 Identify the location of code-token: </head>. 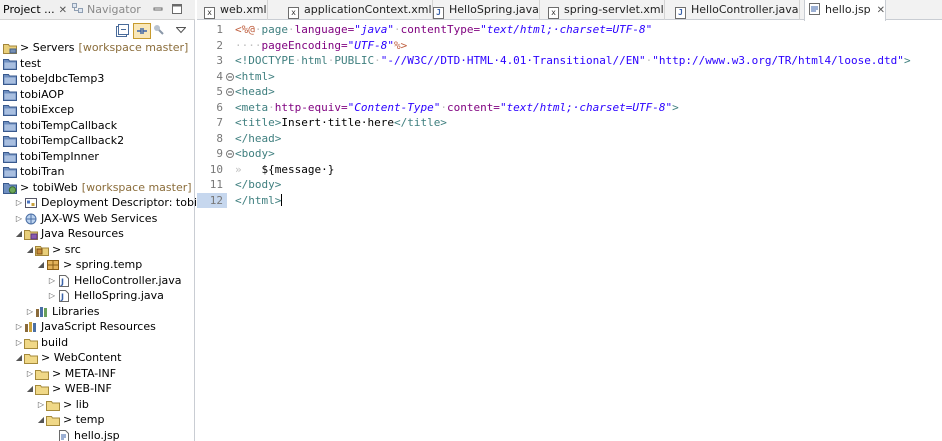
(258, 138).